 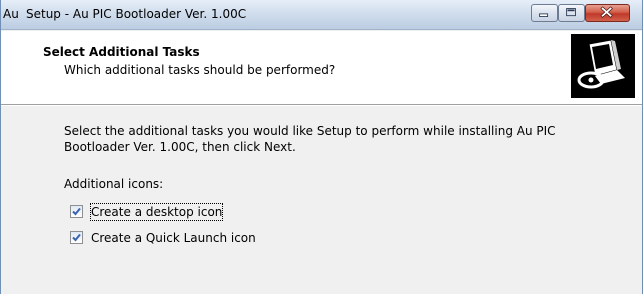 What do you see at coordinates (136, 14) in the screenshot?
I see `window-title: Setup - Au PIC Bootloader Ver. 1.00C` at bounding box center [136, 14].